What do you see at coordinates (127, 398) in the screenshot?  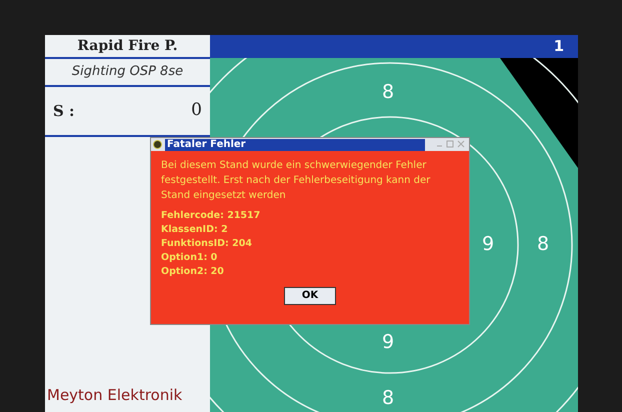 I see `brand-footer: Meyton Elektronik` at bounding box center [127, 398].